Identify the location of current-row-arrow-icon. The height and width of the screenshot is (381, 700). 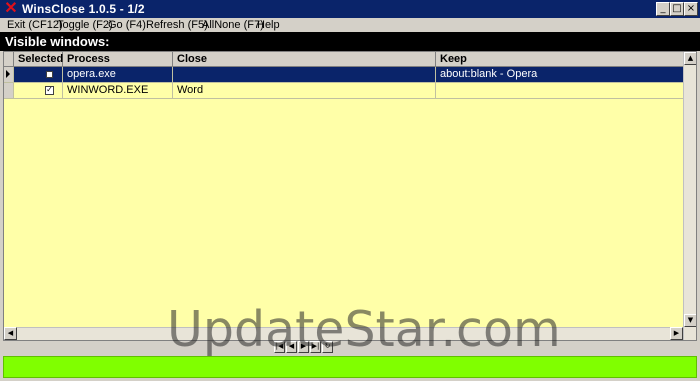
(8, 74).